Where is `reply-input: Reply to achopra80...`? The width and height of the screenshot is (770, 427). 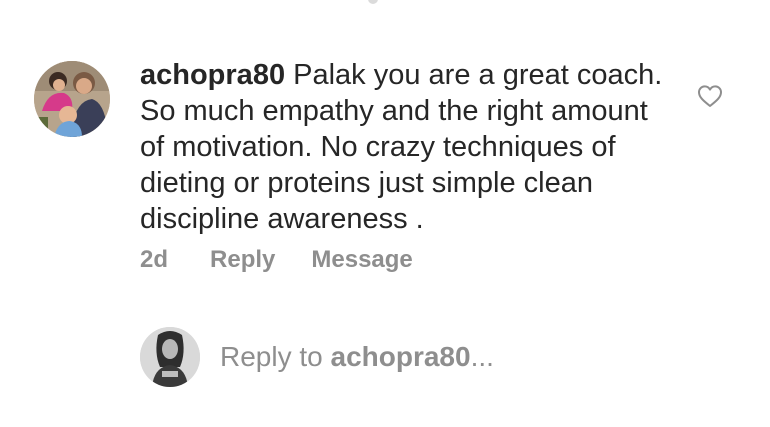
reply-input: Reply to achopra80... is located at coordinates (357, 357).